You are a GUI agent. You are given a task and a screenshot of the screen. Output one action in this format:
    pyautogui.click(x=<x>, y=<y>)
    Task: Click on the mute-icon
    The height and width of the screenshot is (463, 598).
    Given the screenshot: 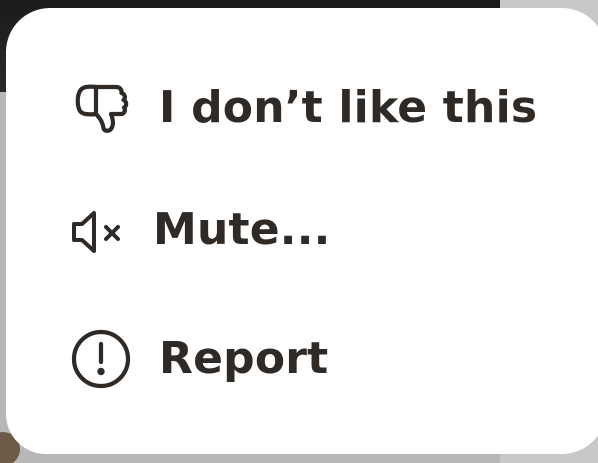 What is the action you would take?
    pyautogui.click(x=102, y=232)
    